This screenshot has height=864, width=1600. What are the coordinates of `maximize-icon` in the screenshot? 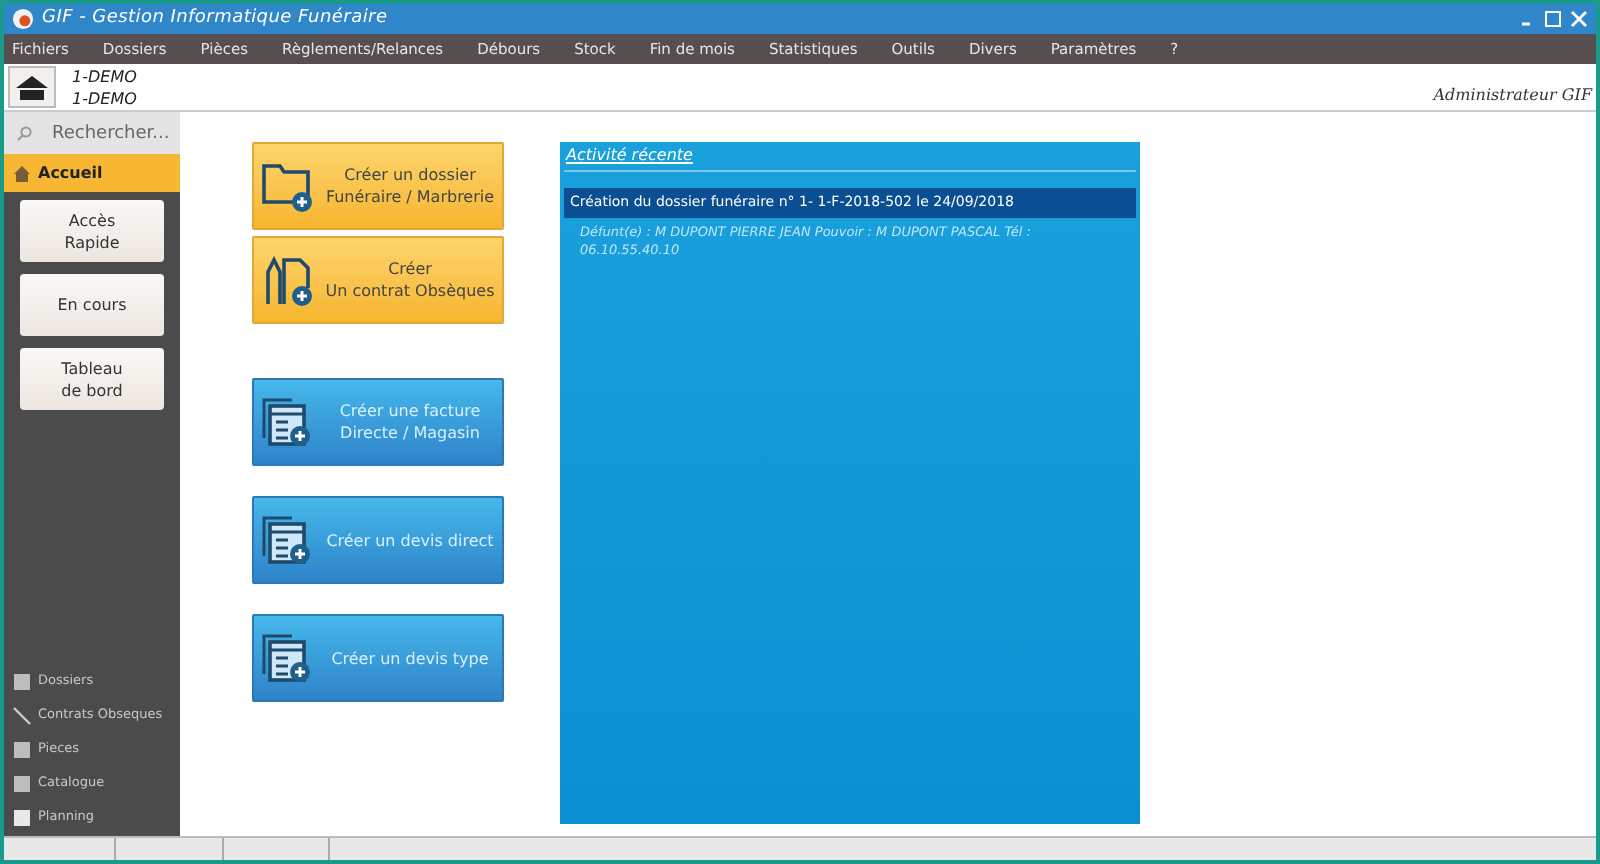 It's located at (1553, 19).